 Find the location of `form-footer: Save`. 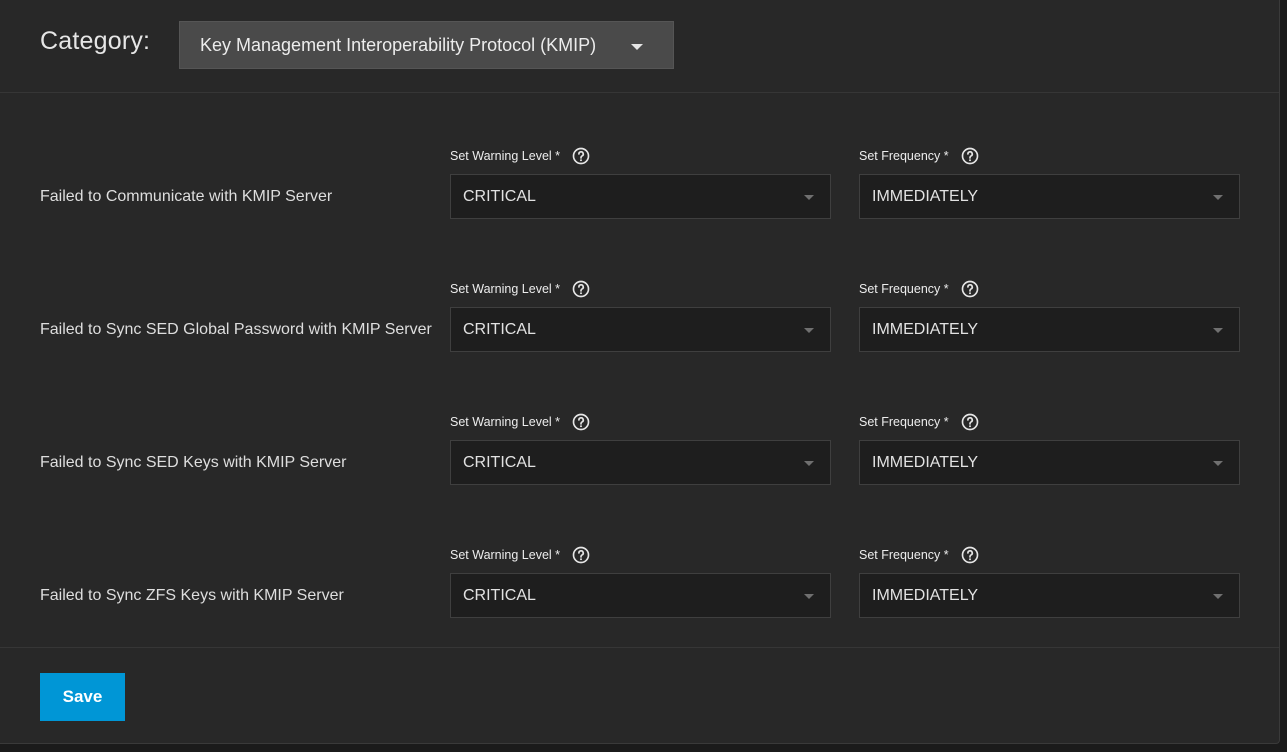

form-footer: Save is located at coordinates (639, 695).